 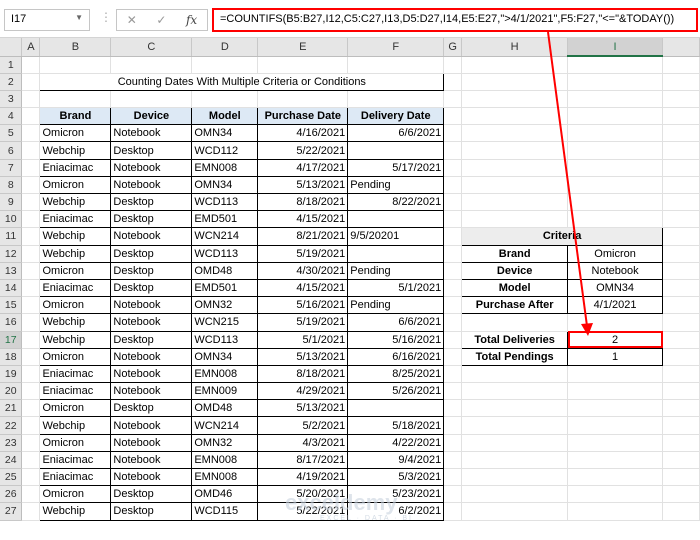 I want to click on column-header-g: G, so click(x=453, y=47).